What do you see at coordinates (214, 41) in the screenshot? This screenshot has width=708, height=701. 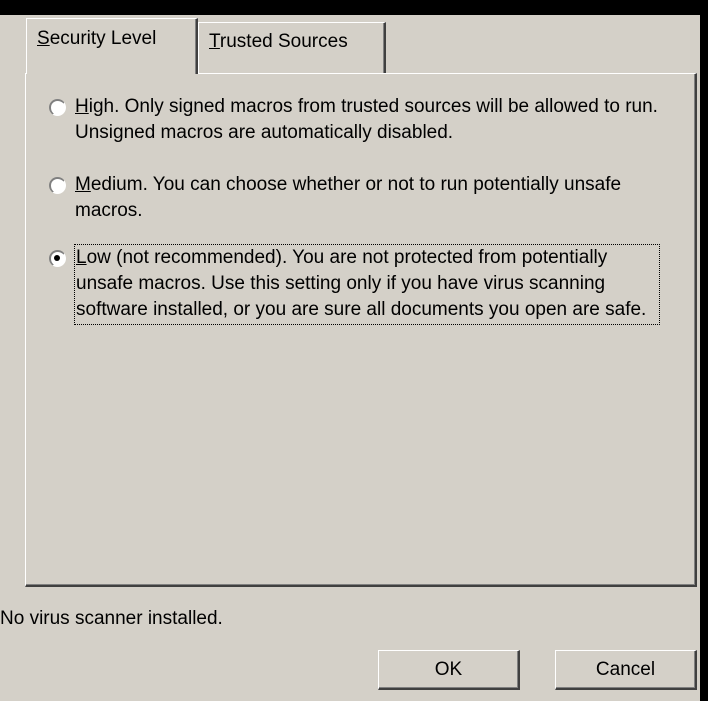 I see `tab-trusted-sources-accel: T` at bounding box center [214, 41].